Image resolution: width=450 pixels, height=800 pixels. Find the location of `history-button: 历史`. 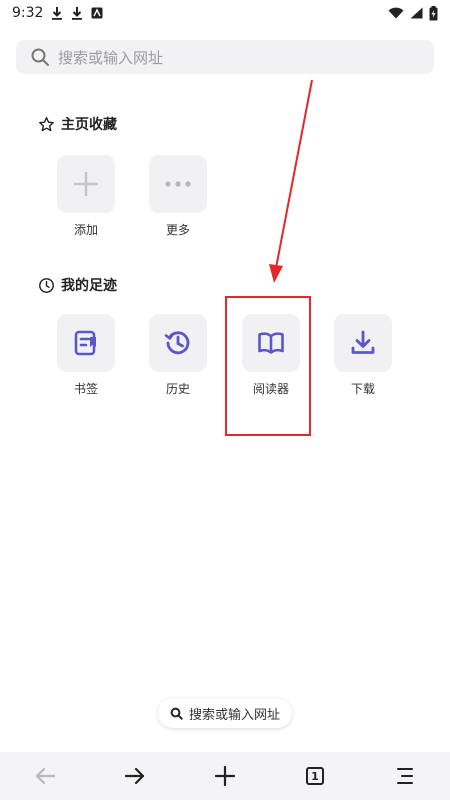

history-button: 历史 is located at coordinates (178, 355).